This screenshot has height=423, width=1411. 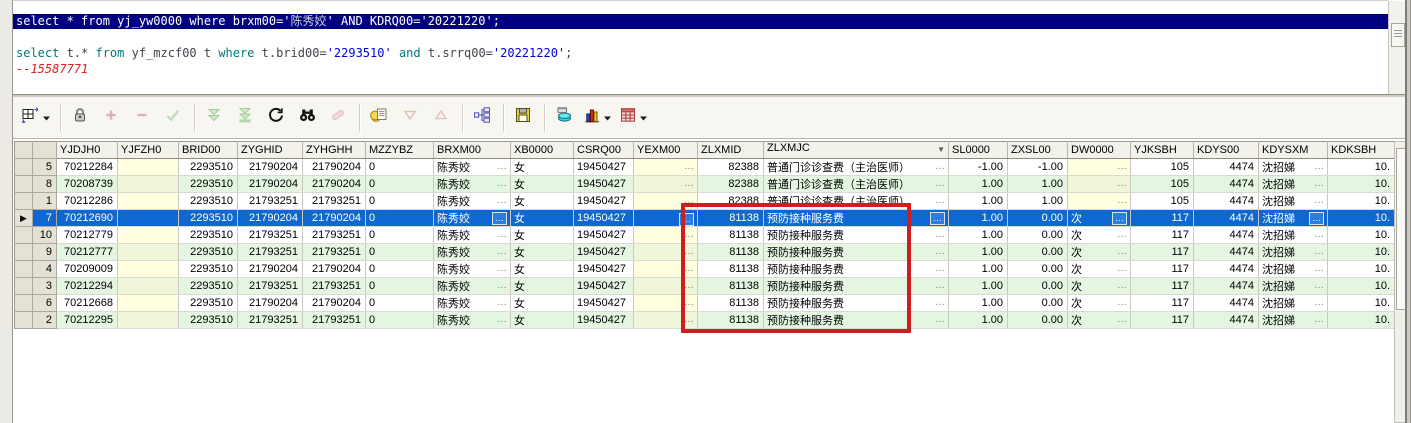 I want to click on column-header-zyghid: ZYGHID, so click(x=270, y=150).